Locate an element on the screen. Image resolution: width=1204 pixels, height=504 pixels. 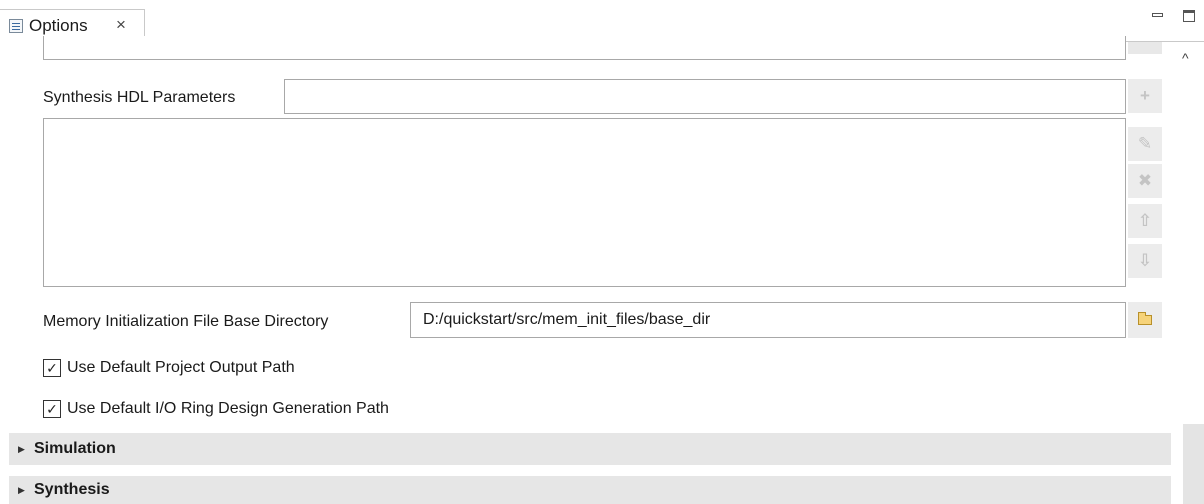
folder-icon is located at coordinates (1145, 318).